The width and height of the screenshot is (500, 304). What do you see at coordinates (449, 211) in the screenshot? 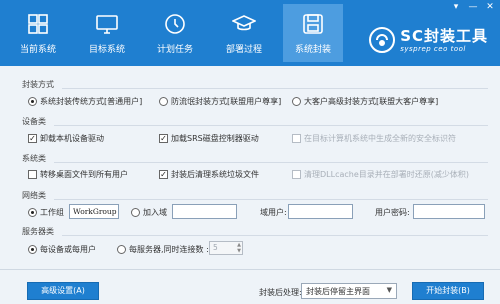
I see `user-password-input` at bounding box center [449, 211].